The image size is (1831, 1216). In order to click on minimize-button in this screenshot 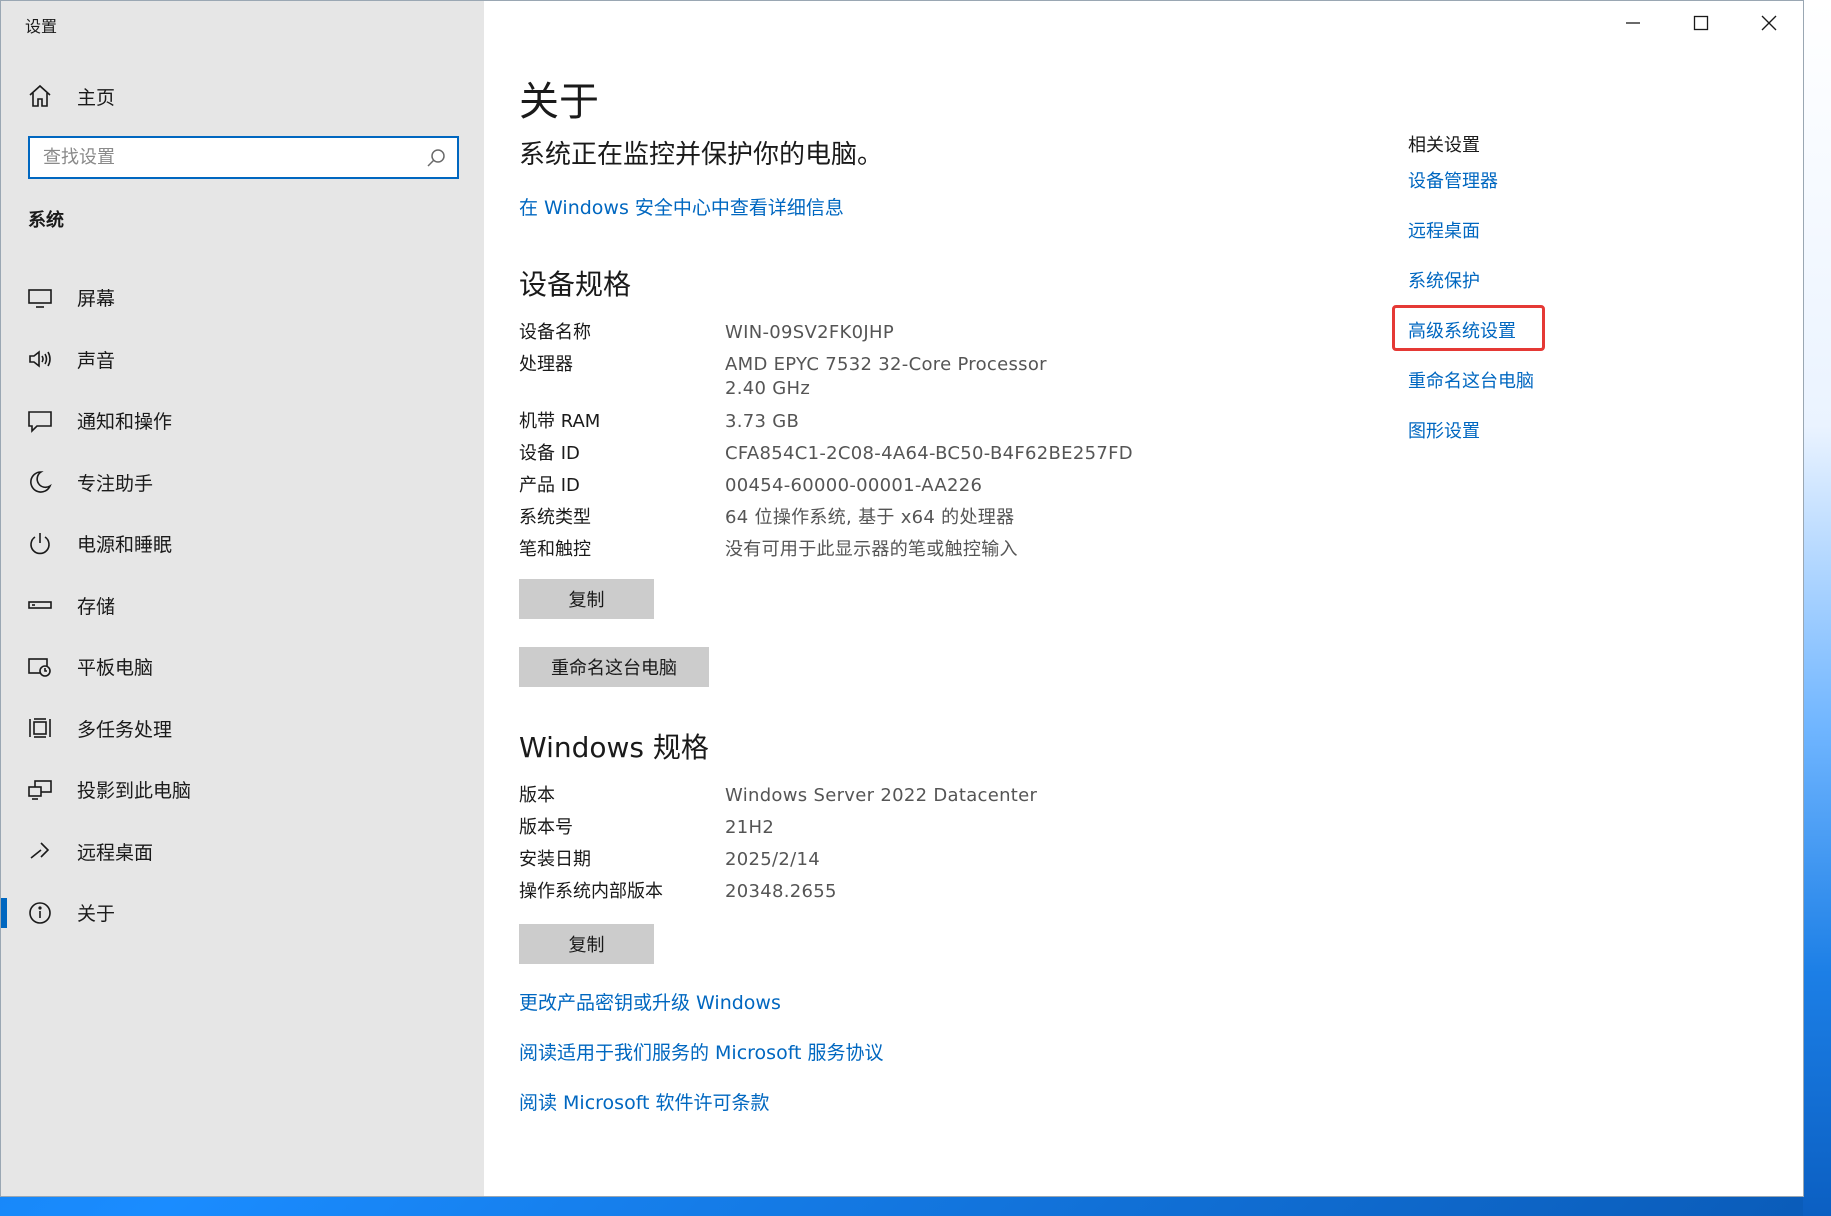, I will do `click(1633, 23)`.